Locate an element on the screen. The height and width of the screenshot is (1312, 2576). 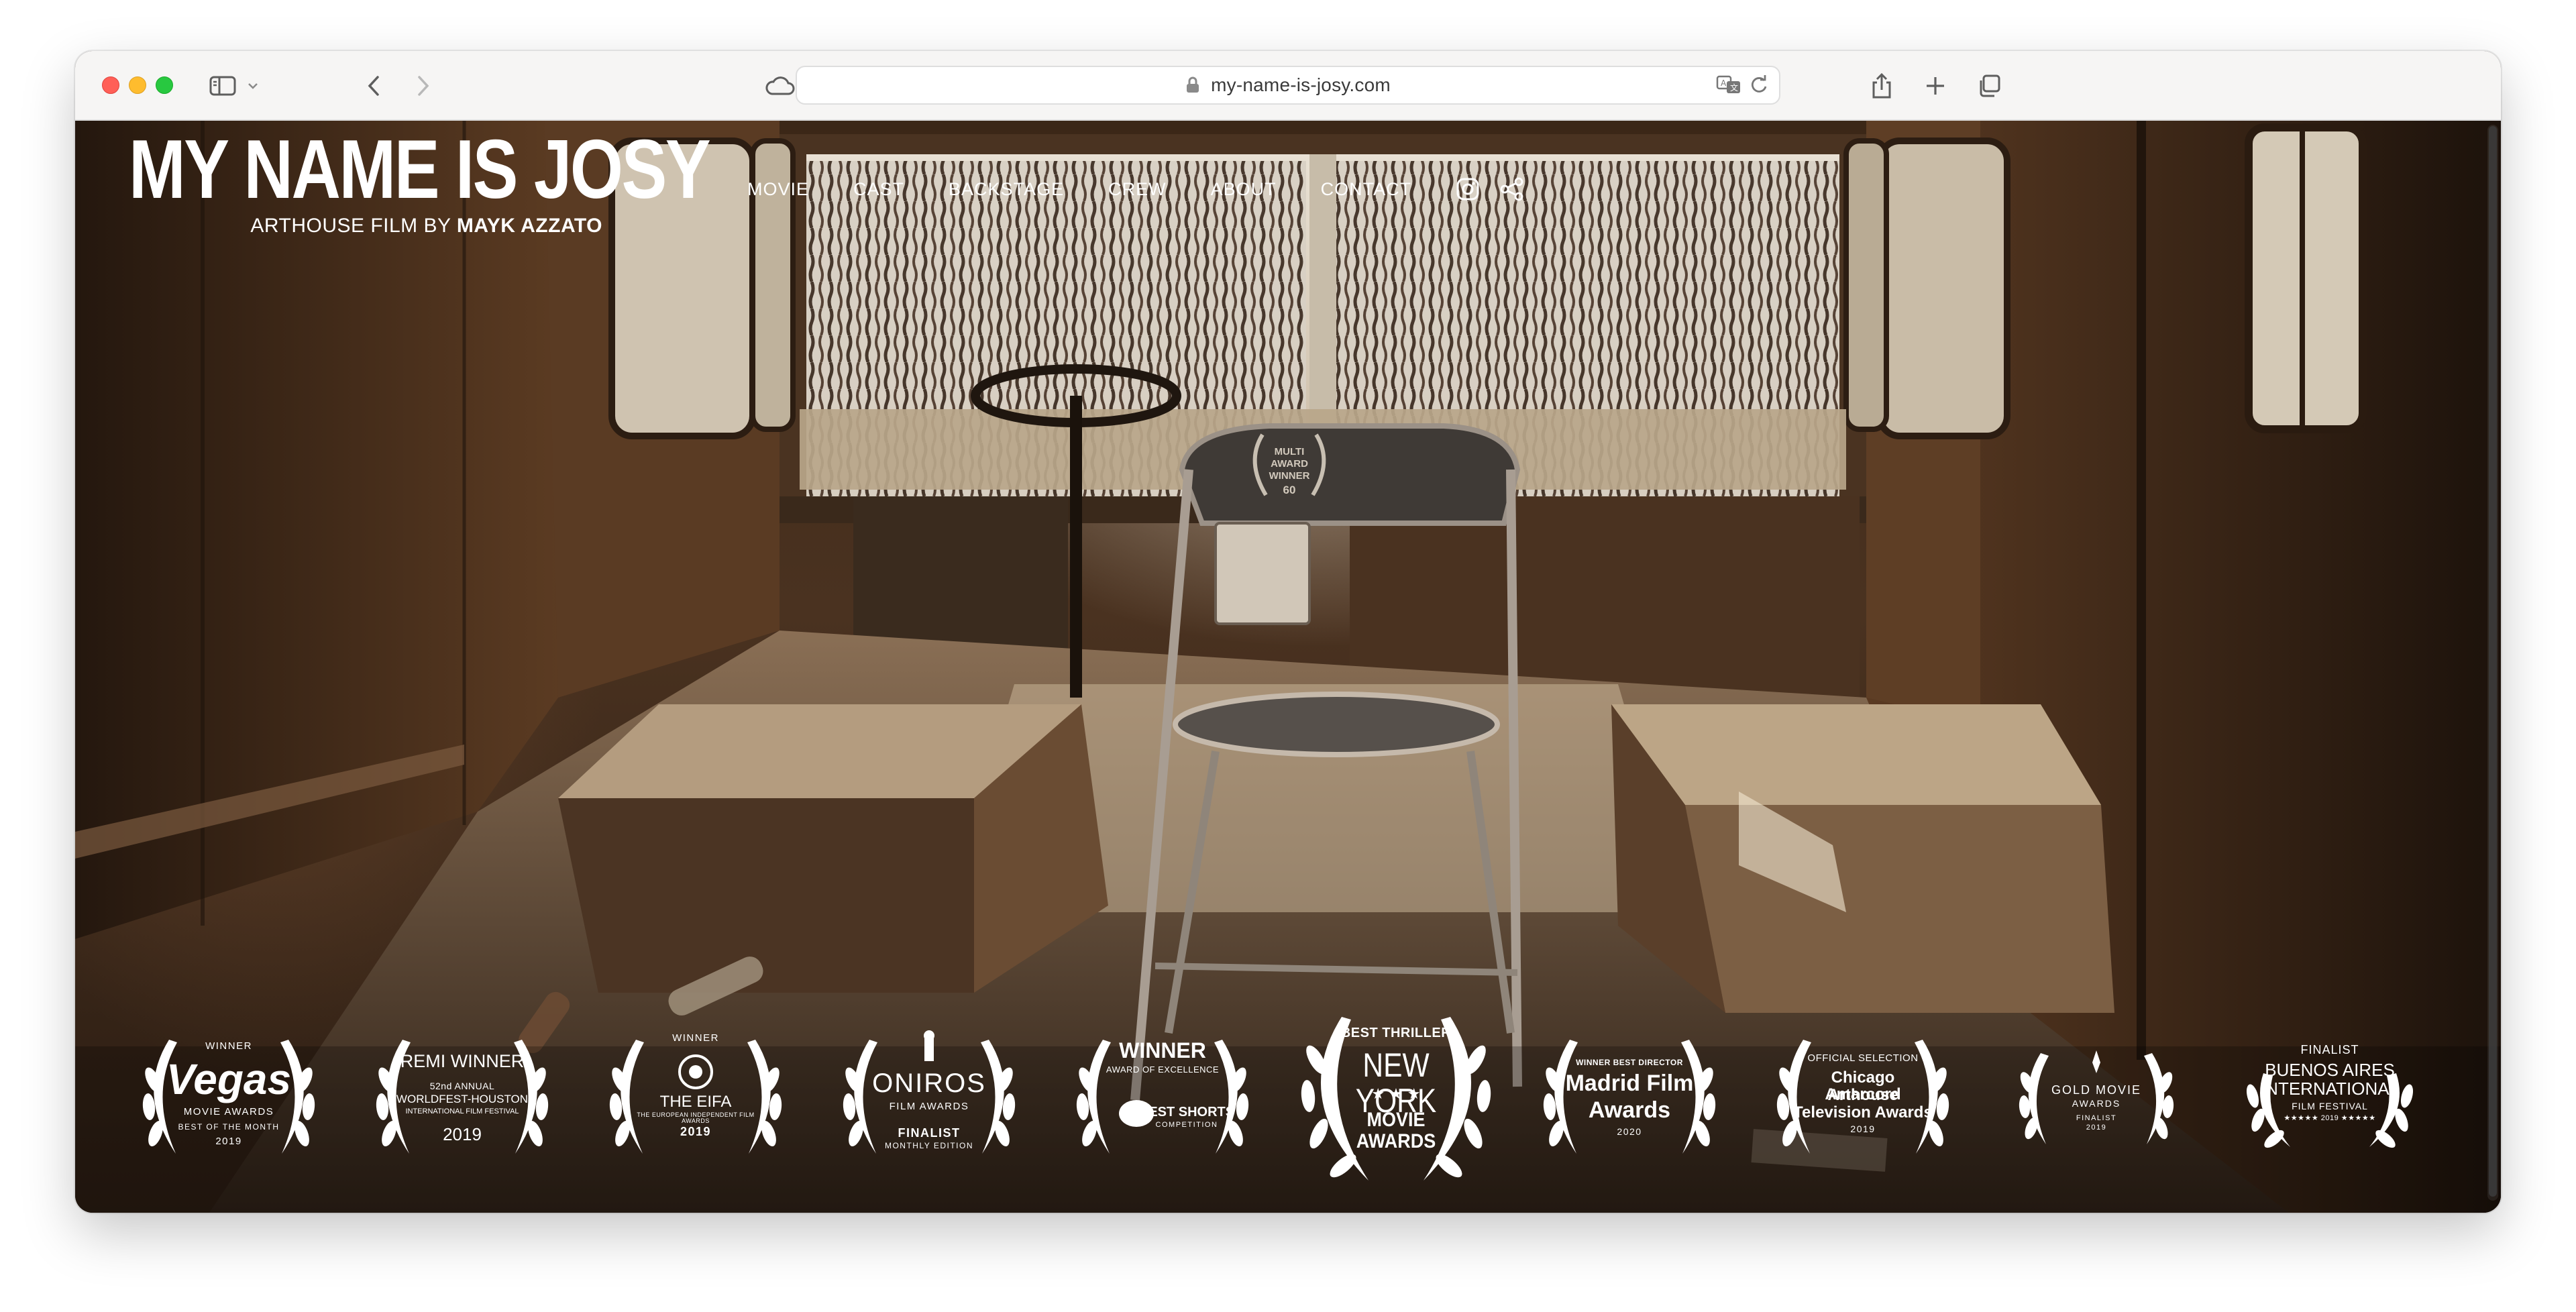
chair-badge-line1: MULTI is located at coordinates (1290, 451).